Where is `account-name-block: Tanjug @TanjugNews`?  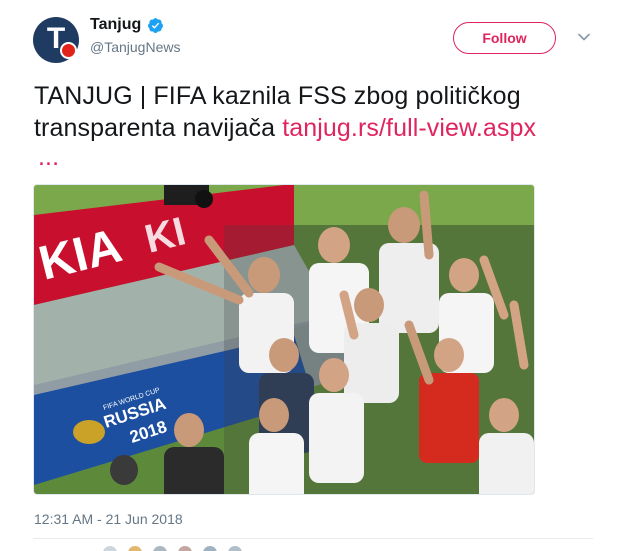
account-name-block: Tanjug @TanjugNews is located at coordinates (135, 35).